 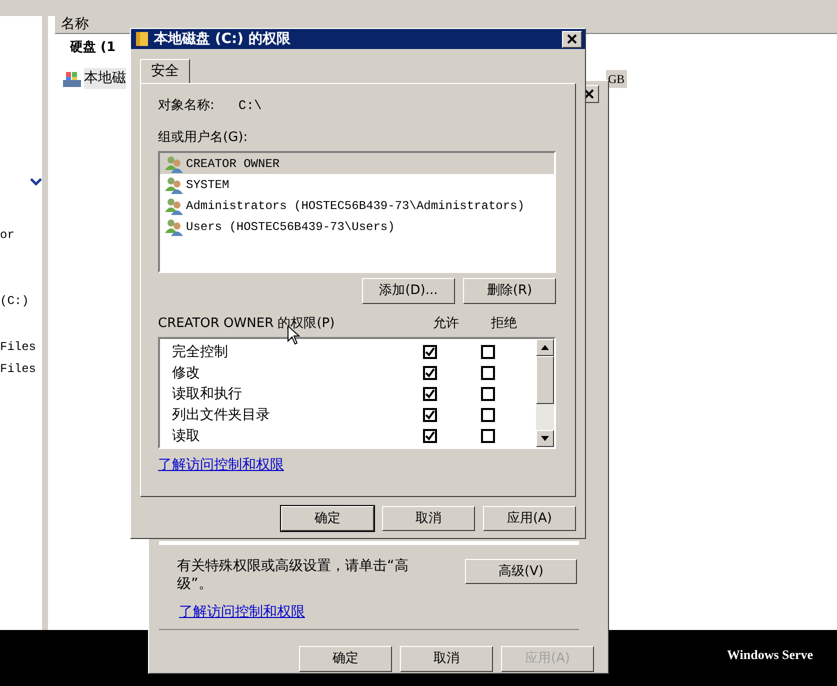 What do you see at coordinates (250, 106) in the screenshot?
I see `object-value: C:\` at bounding box center [250, 106].